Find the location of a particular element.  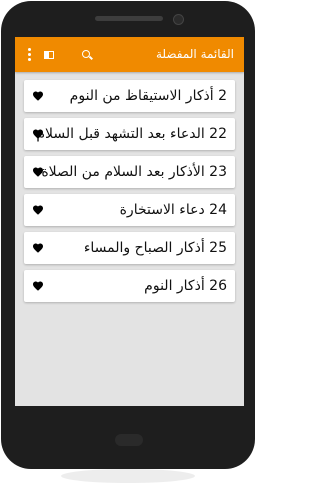

list-item: 25 أذكار الصباح والمساء is located at coordinates (129, 248).